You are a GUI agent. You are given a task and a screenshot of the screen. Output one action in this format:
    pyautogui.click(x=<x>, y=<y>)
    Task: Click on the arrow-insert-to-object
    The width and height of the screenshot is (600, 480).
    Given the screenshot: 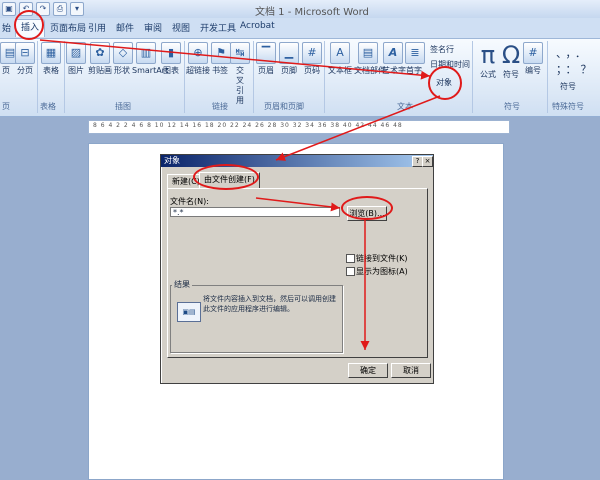 What is the action you would take?
    pyautogui.click(x=235, y=59)
    